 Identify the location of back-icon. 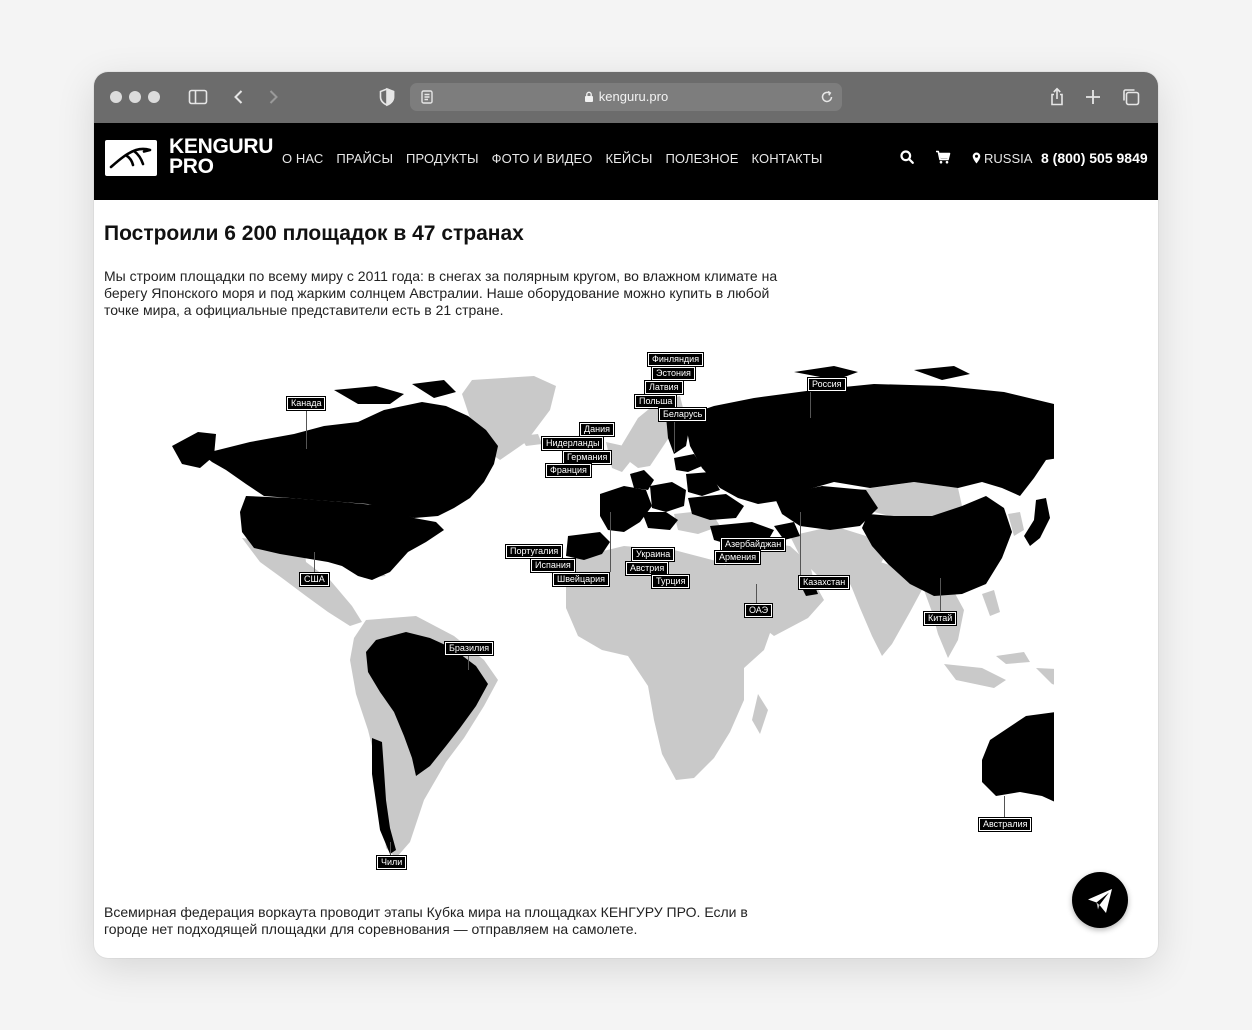
(239, 97).